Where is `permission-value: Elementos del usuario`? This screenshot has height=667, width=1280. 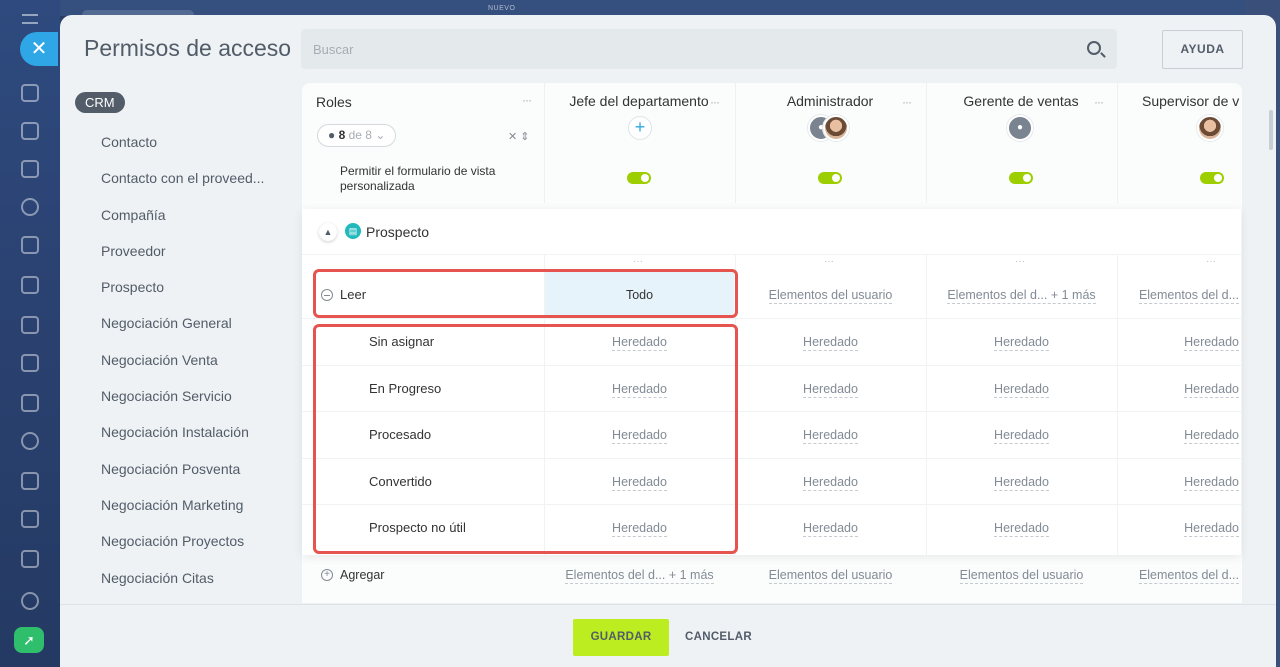
permission-value: Elementos del usuario is located at coordinates (830, 576).